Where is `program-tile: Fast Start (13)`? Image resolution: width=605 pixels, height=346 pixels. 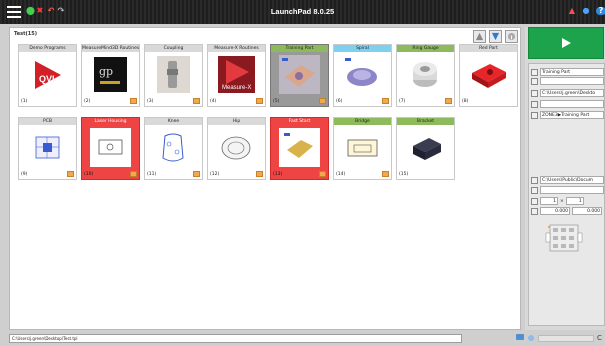
program-tile: Fast Start (13) is located at coordinates (299, 148).